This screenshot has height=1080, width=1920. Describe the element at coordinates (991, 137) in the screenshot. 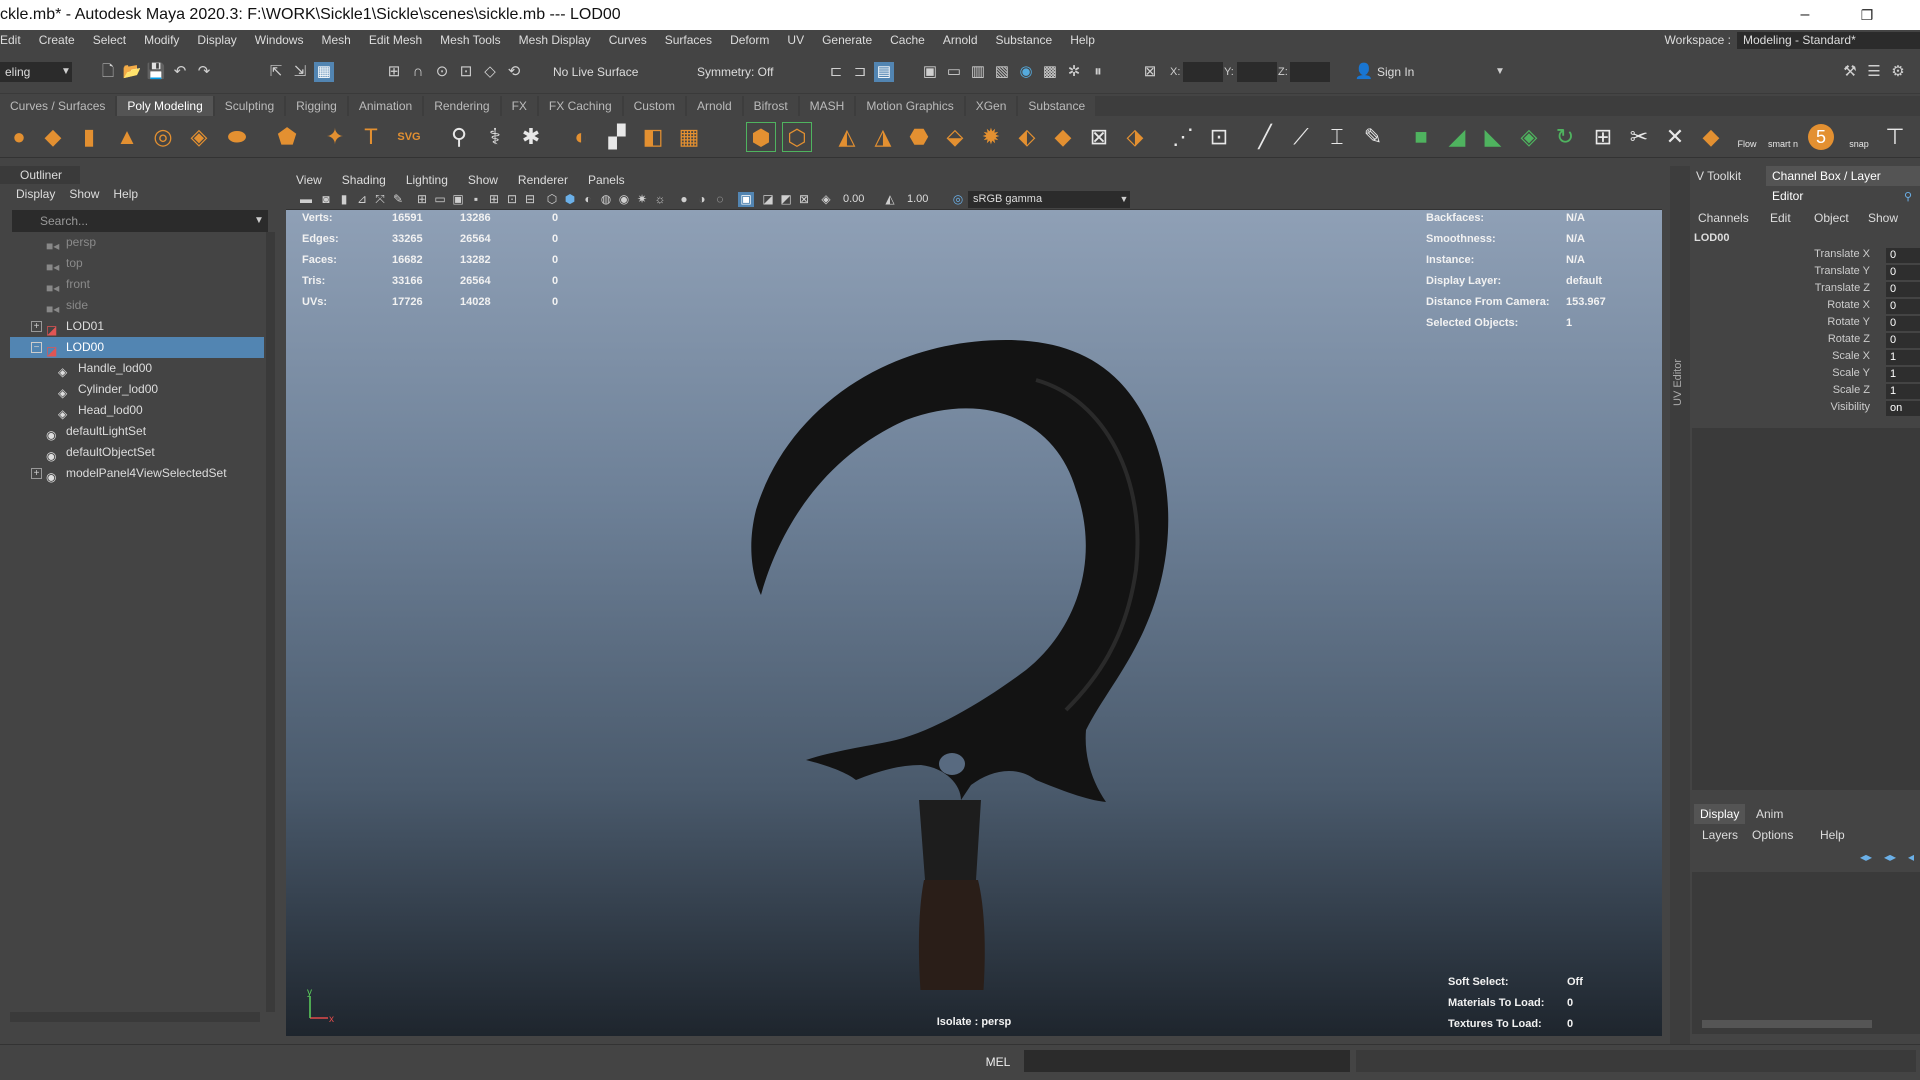

I see `target-weld-icon: ✹` at that location.